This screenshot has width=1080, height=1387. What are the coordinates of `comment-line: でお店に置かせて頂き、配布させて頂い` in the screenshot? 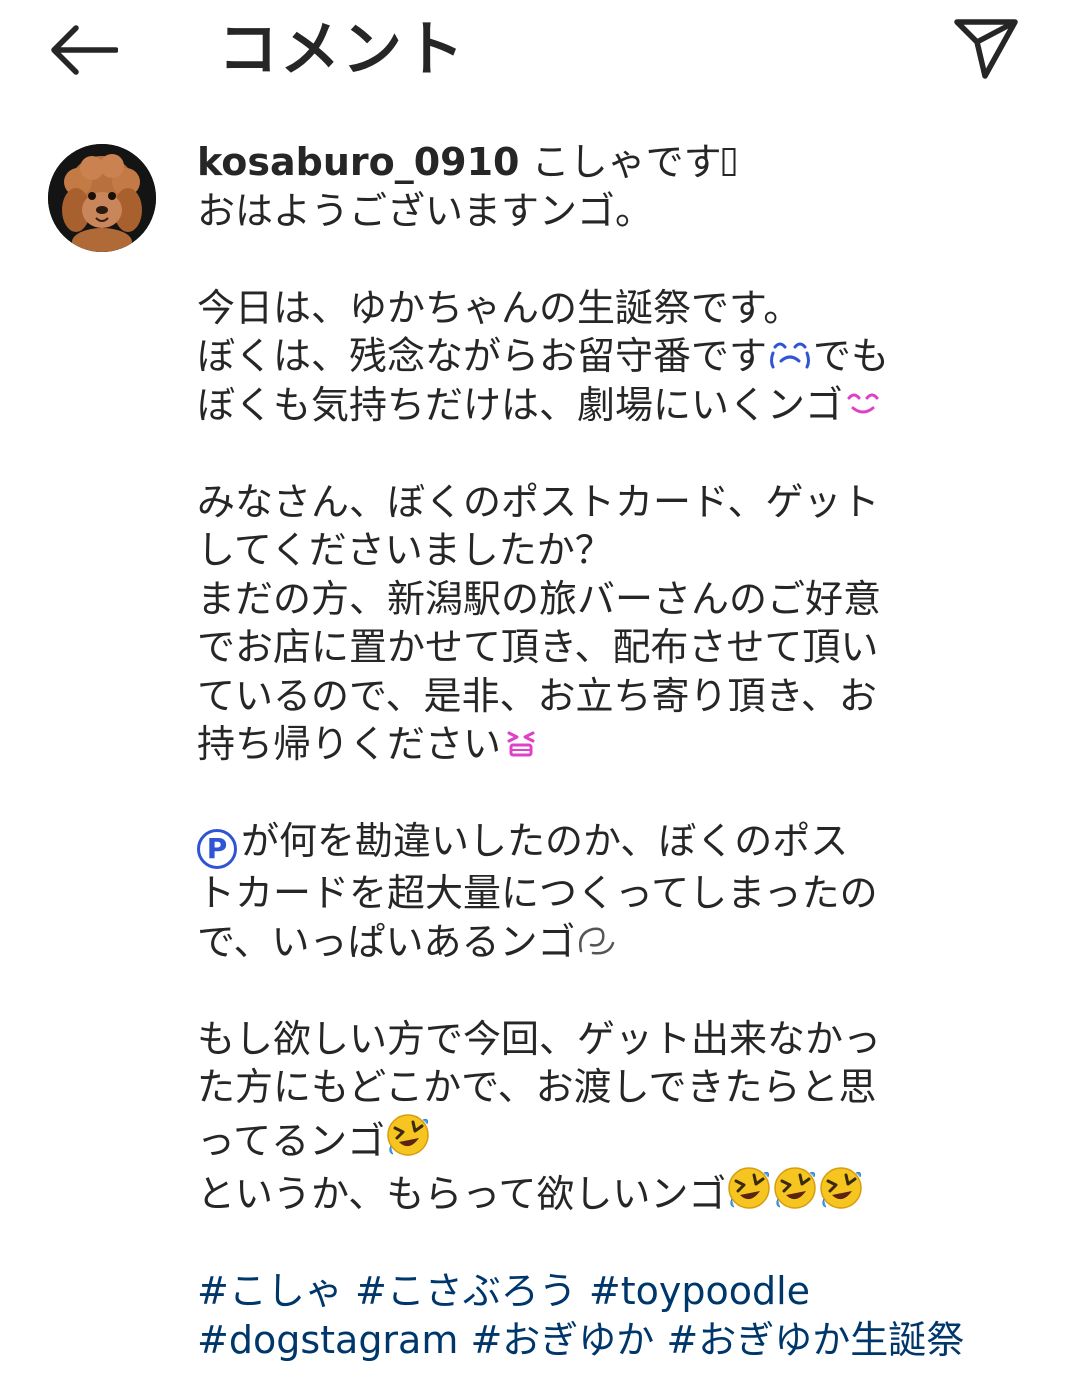 It's located at (538, 647).